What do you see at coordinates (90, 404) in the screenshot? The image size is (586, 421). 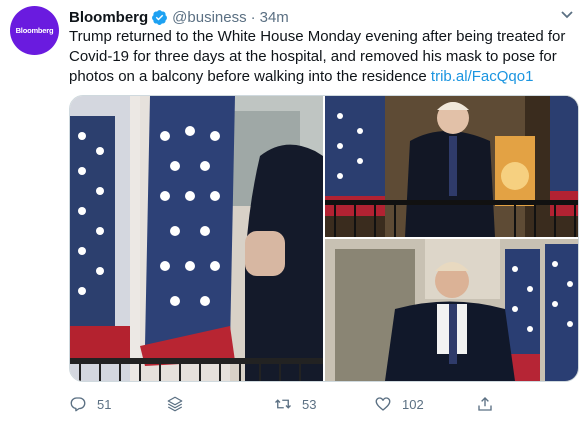 I see `reply-button: 51` at bounding box center [90, 404].